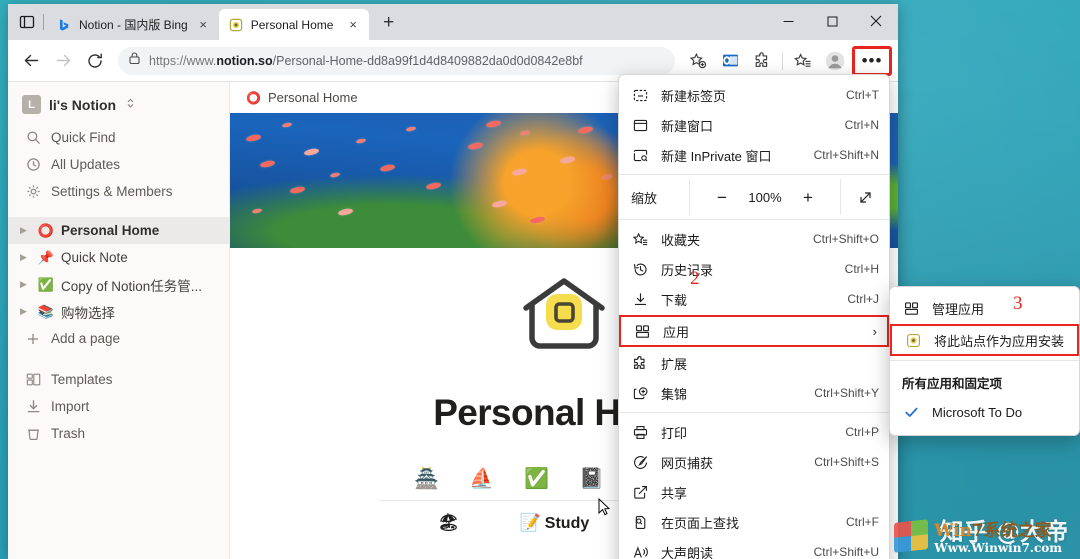 This screenshot has width=1080, height=559. What do you see at coordinates (911, 535) in the screenshot?
I see `windows-flag-icon` at bounding box center [911, 535].